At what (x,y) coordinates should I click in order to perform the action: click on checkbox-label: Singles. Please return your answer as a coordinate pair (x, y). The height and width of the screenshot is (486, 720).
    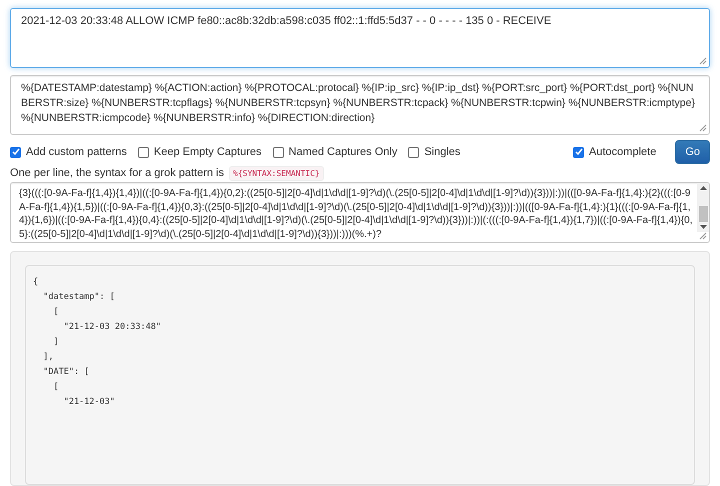
    Looking at the image, I should click on (442, 152).